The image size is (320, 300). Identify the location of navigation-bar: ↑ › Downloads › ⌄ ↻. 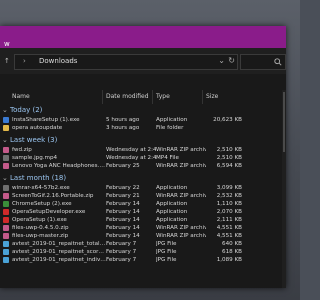
(143, 61).